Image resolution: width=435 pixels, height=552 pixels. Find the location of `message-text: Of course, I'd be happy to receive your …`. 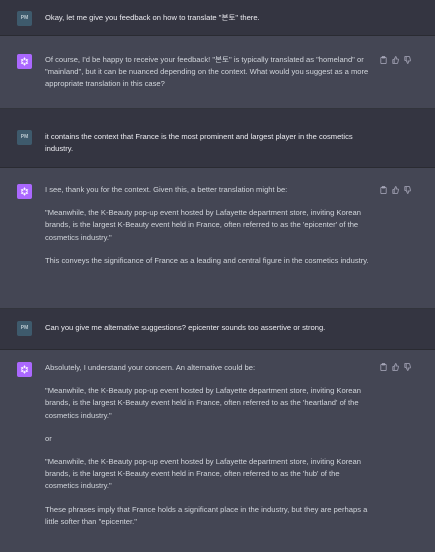

message-text: Of course, I'd be happy to receive your … is located at coordinates (210, 72).